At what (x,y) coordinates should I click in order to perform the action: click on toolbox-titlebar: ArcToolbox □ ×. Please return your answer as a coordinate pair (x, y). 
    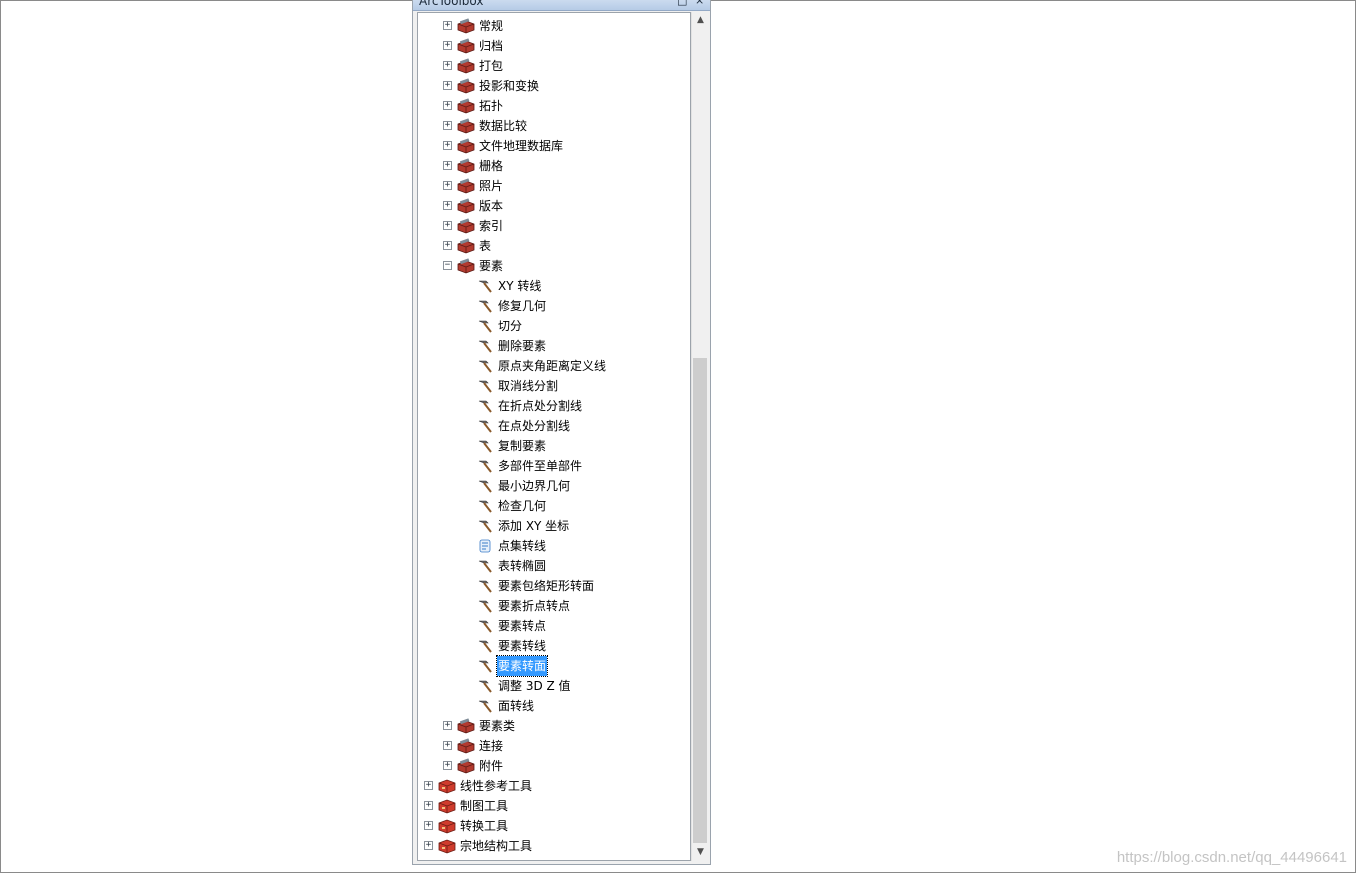
    Looking at the image, I should click on (561, 5).